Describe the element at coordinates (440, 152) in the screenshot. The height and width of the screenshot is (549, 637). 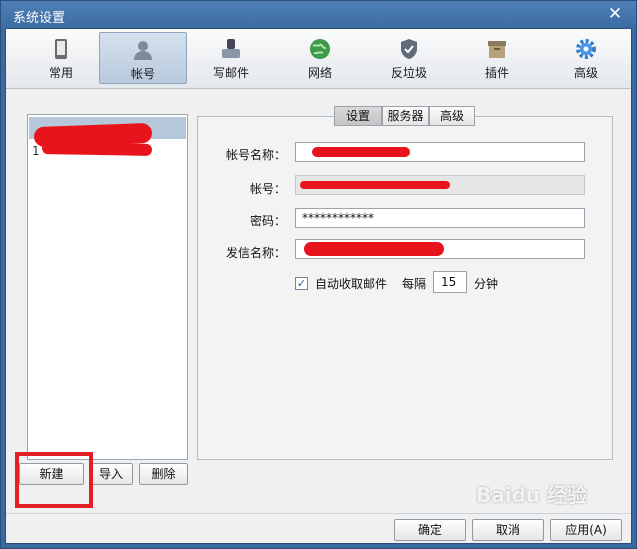
I see `account-name-field` at that location.